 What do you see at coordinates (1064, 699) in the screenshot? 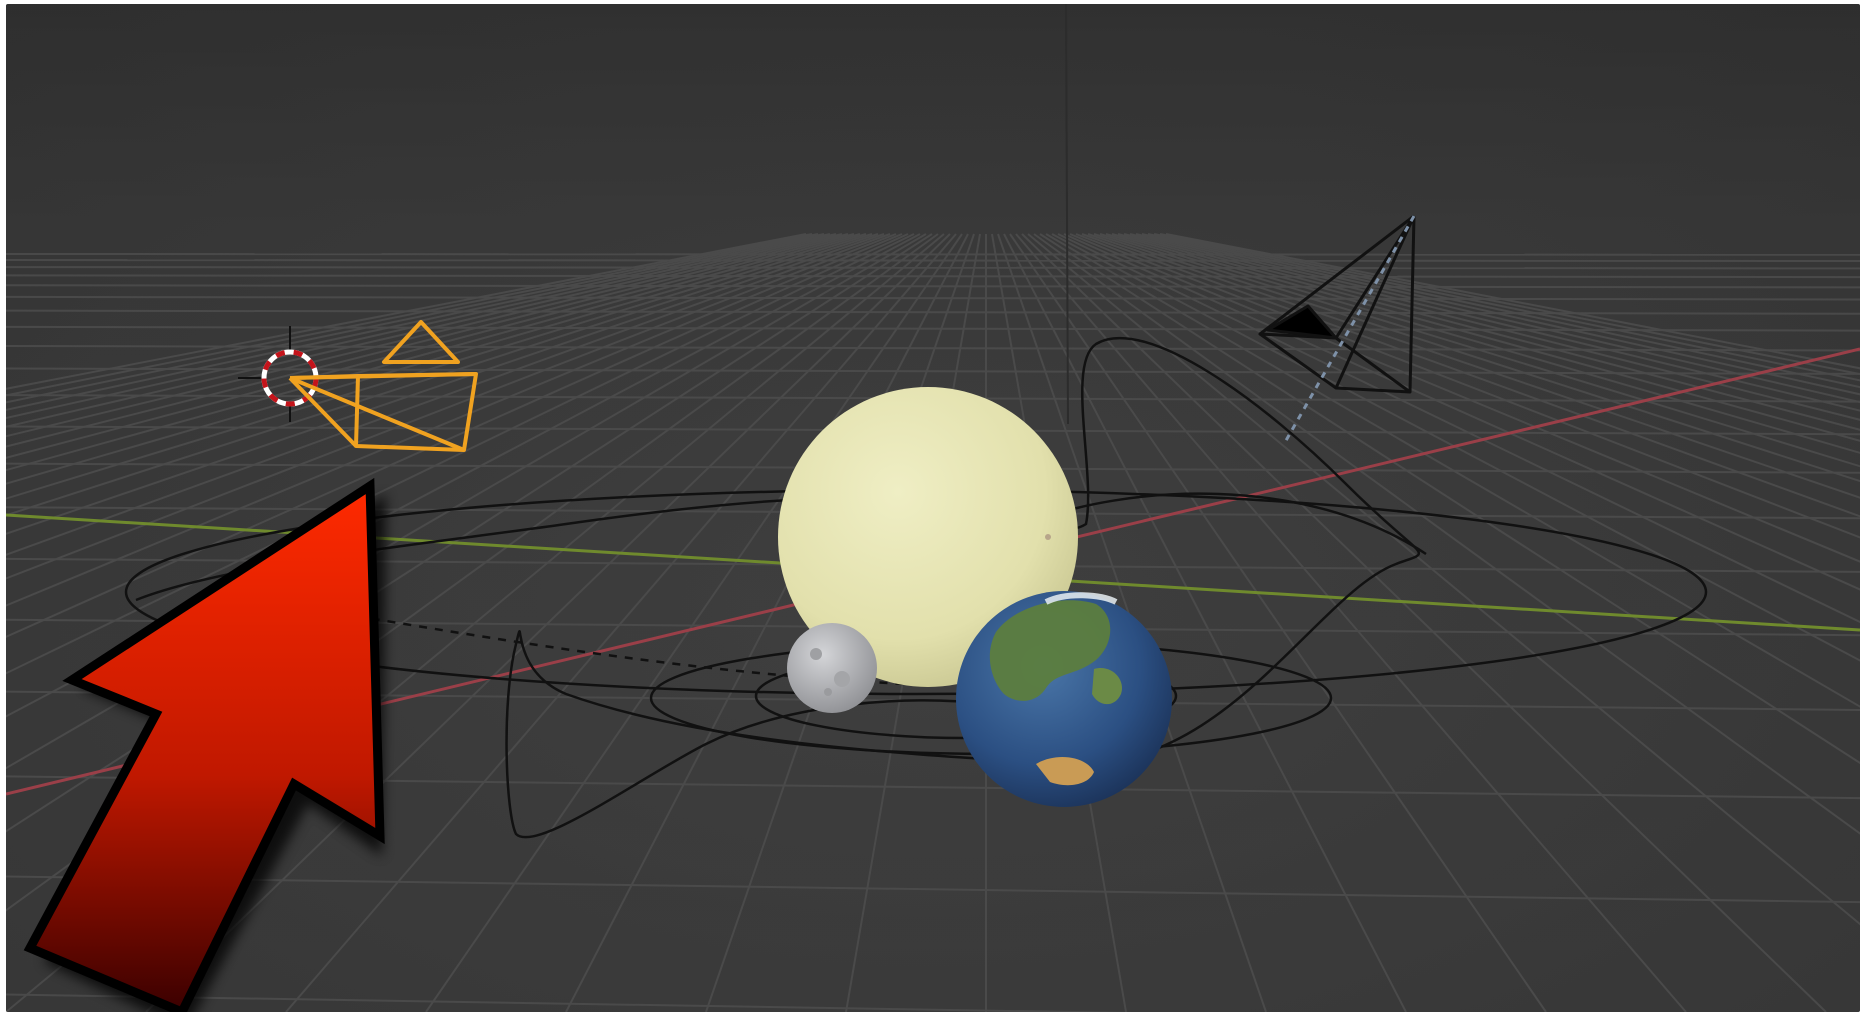
I see `earth-sphere` at bounding box center [1064, 699].